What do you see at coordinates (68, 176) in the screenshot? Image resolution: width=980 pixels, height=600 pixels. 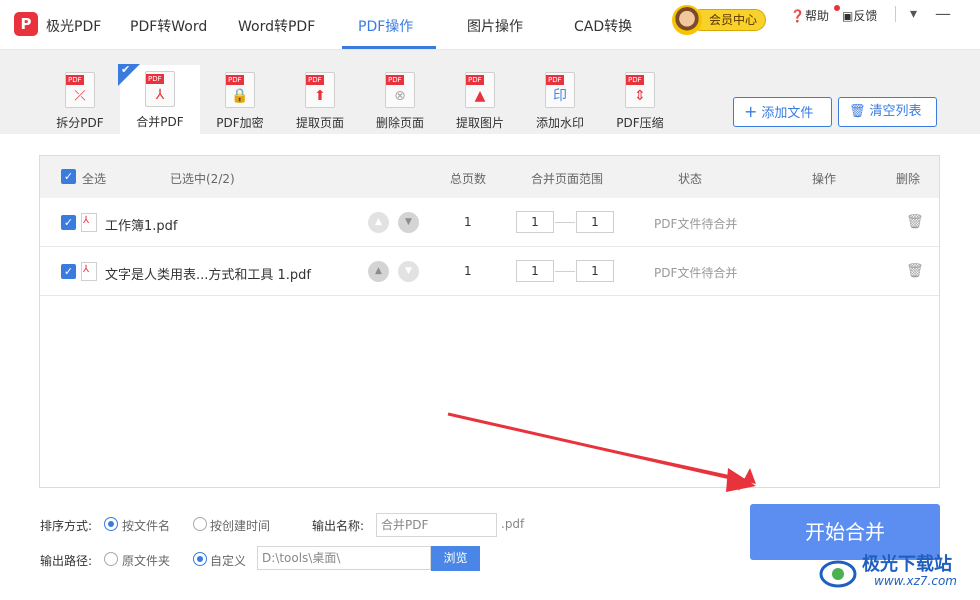 I see `select-all-checkbox: ✓` at bounding box center [68, 176].